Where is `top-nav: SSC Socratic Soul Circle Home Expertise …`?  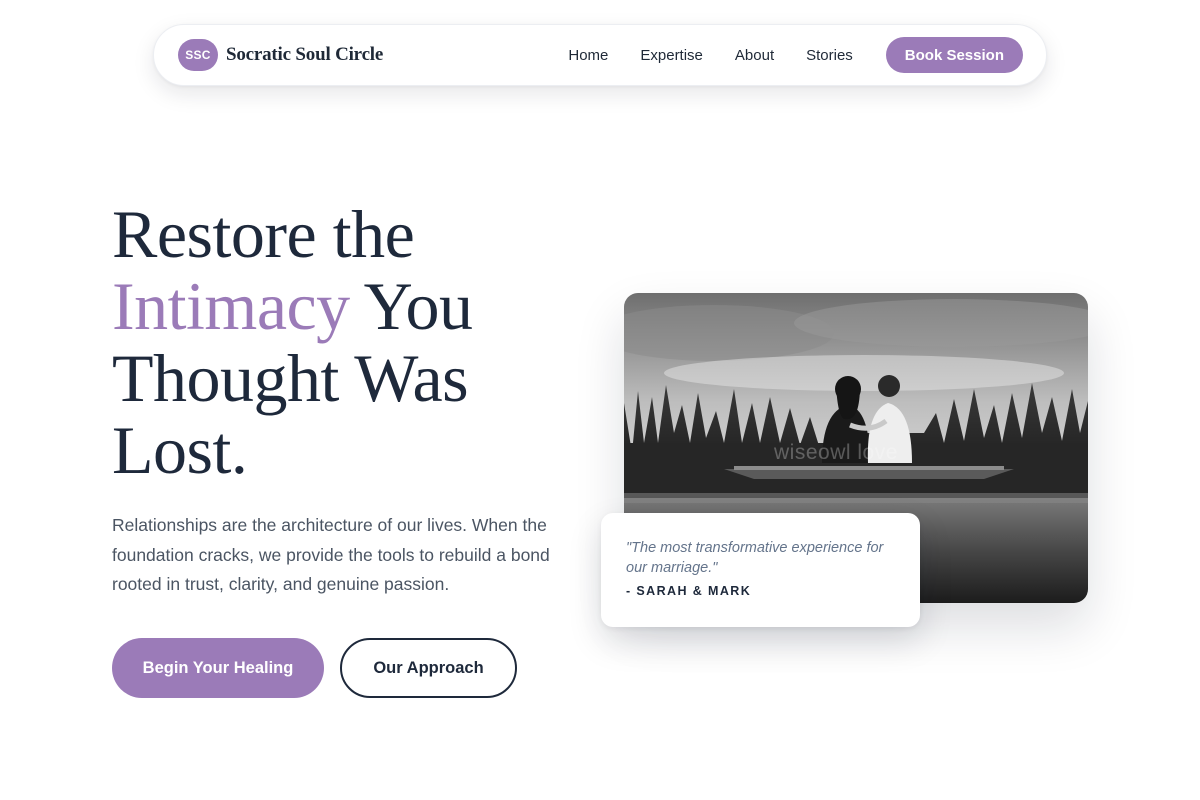 top-nav: SSC Socratic Soul Circle Home Expertise … is located at coordinates (600, 55).